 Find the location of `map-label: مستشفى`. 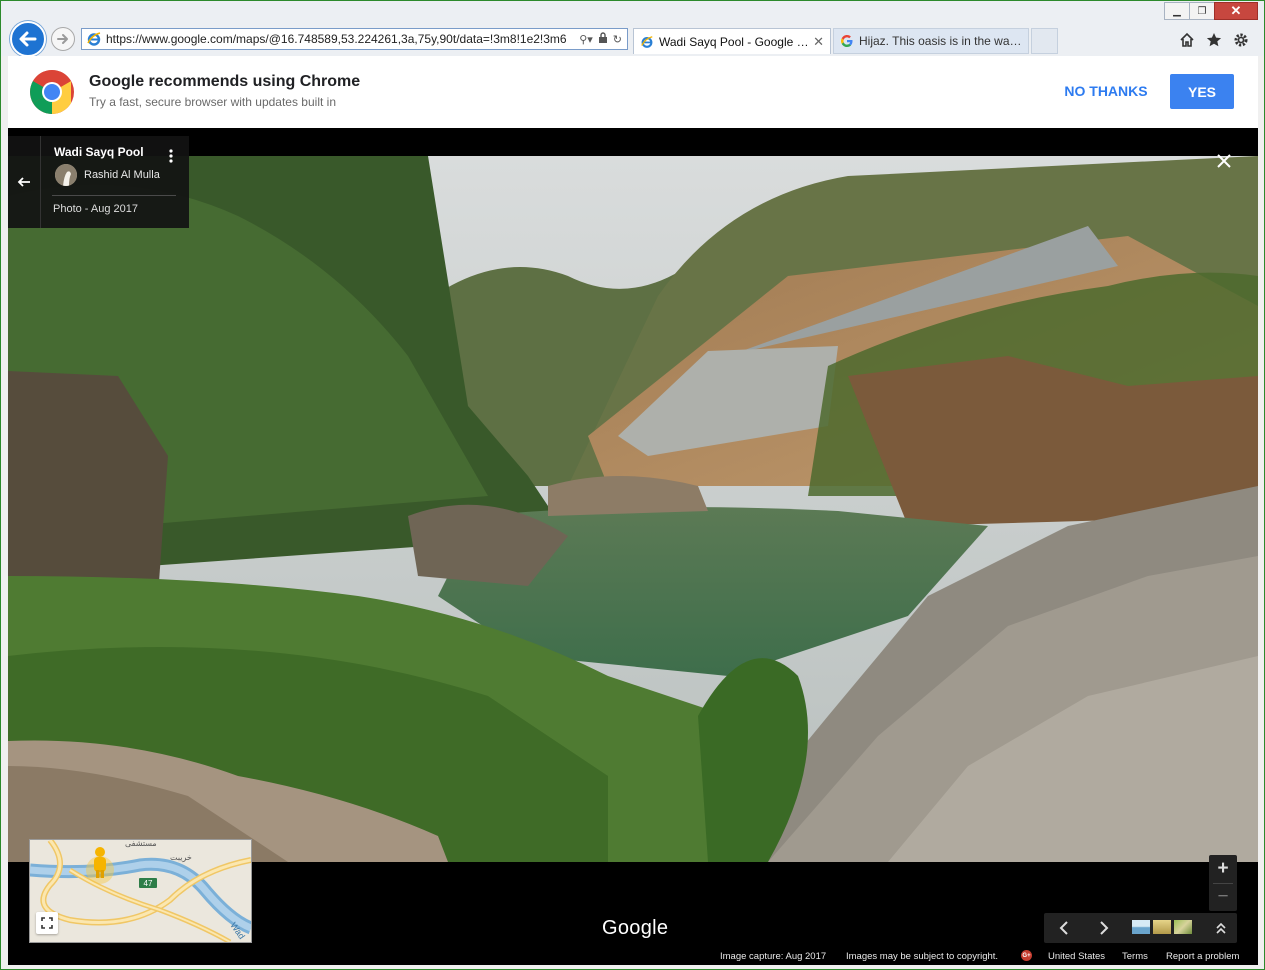

map-label: مستشفى is located at coordinates (141, 844).